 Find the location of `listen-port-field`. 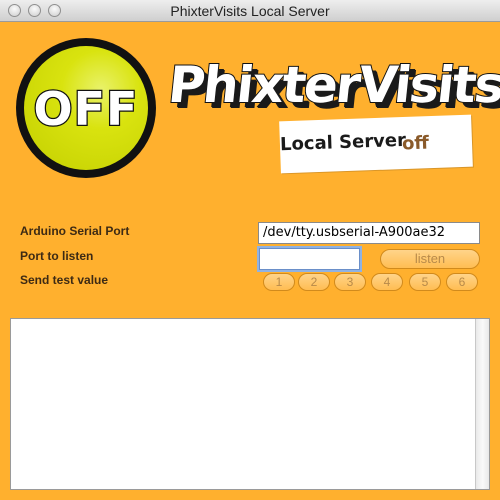

listen-port-field is located at coordinates (309, 259).